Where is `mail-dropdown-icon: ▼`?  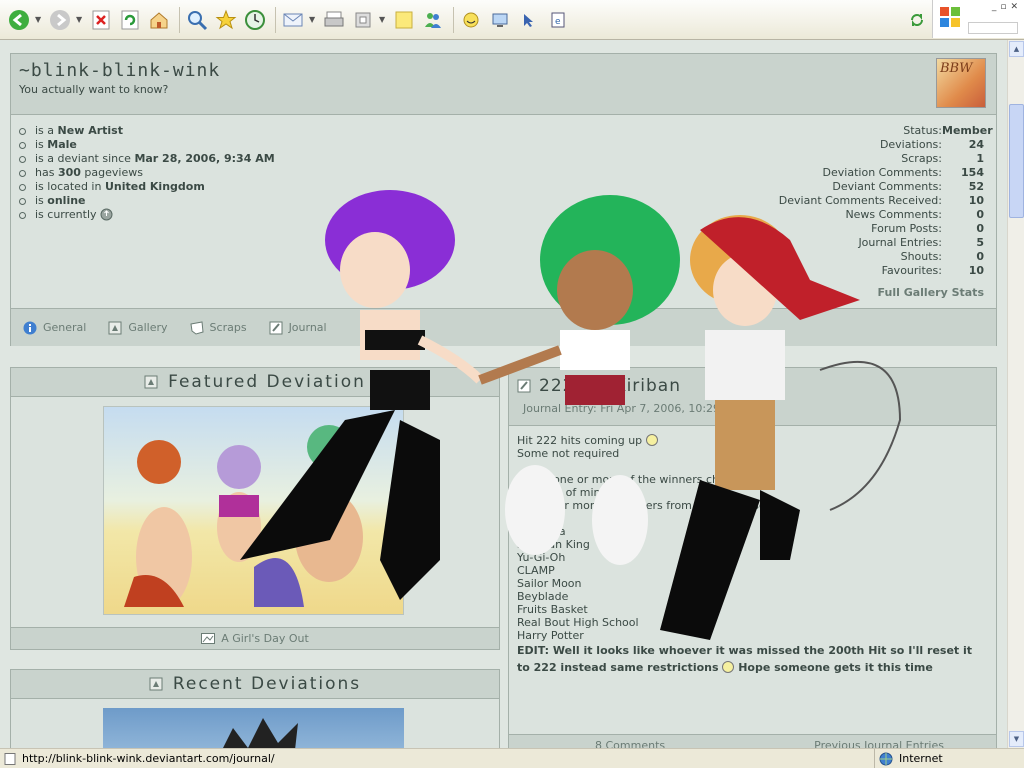
mail-dropdown-icon: ▼ is located at coordinates (313, 19).